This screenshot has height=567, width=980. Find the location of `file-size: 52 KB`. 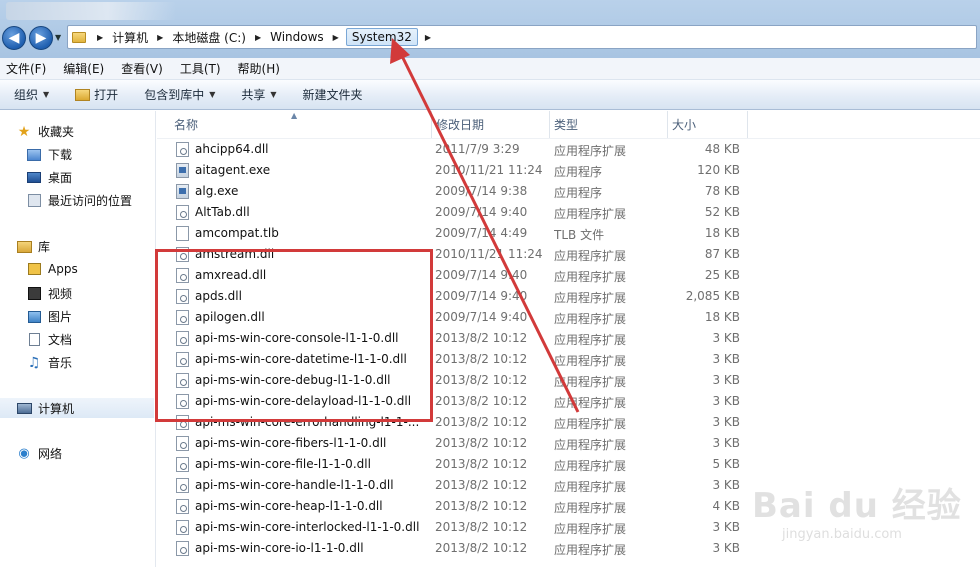

file-size: 52 KB is located at coordinates (722, 212).